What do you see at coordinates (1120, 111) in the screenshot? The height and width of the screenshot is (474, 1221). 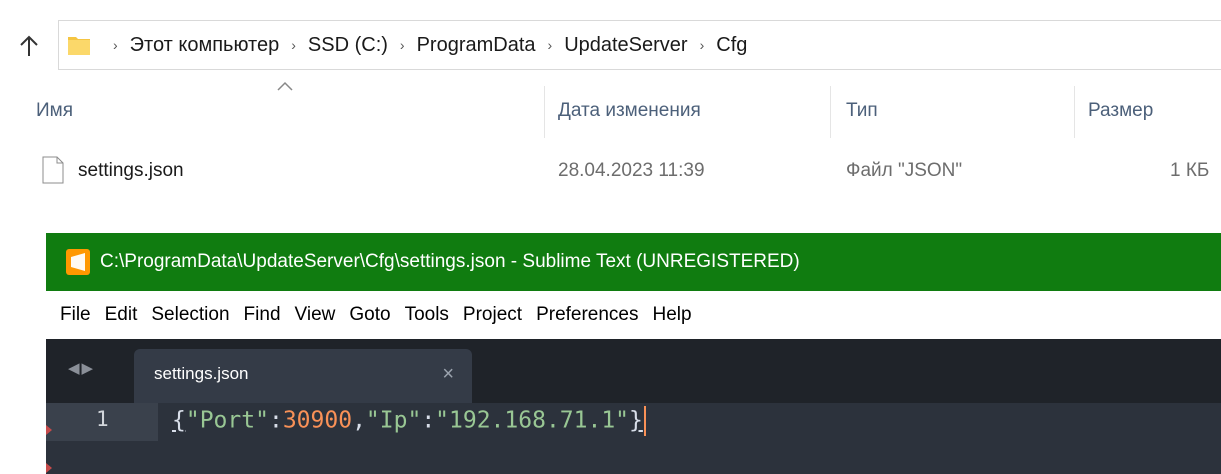 I see `column-header-size: Размер` at bounding box center [1120, 111].